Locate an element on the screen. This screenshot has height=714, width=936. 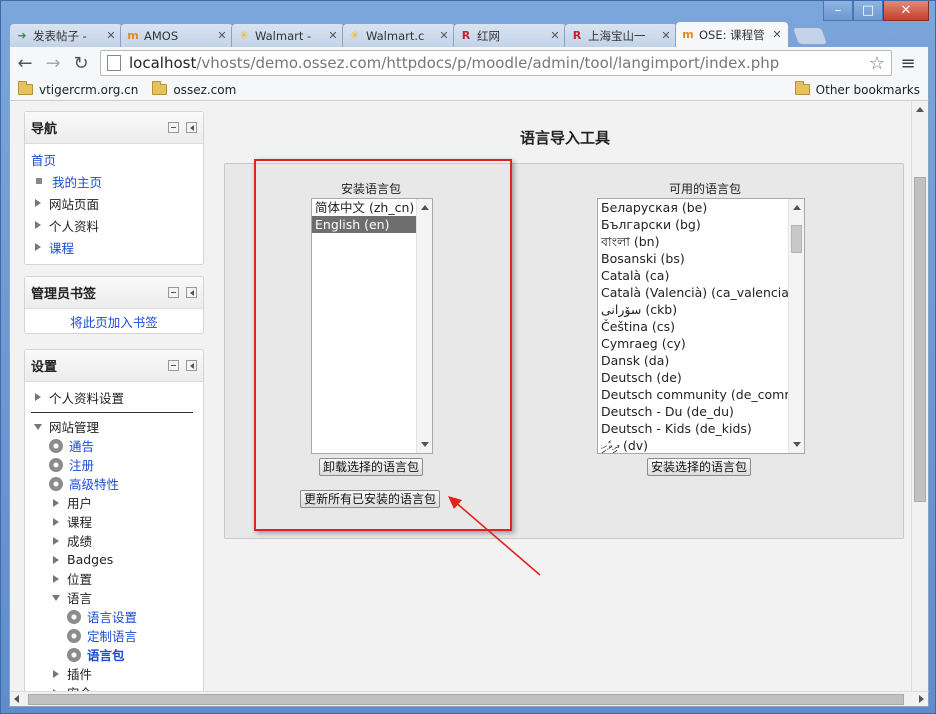
forward-button: → is located at coordinates (53, 63).